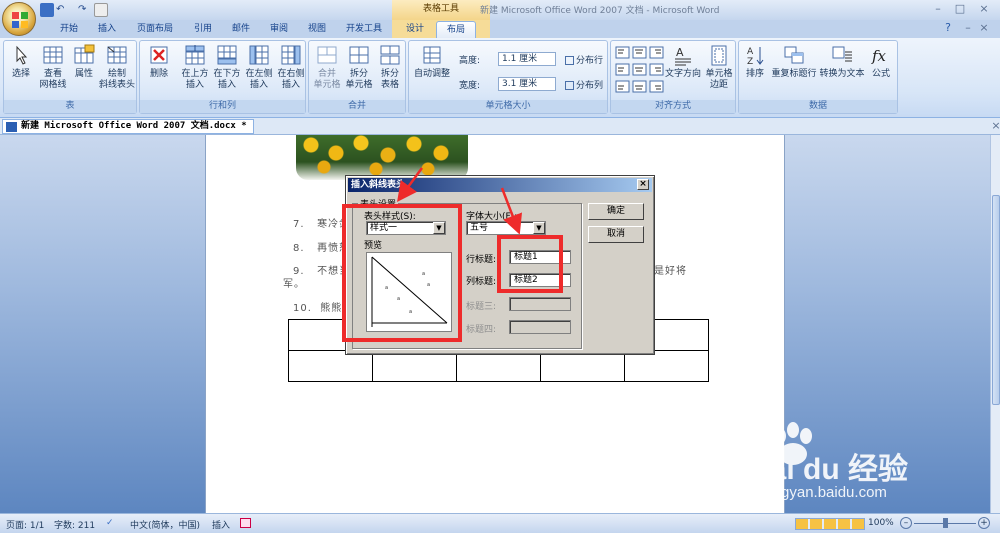 This screenshot has width=1000, height=533. Describe the element at coordinates (155, 29) in the screenshot. I see `tab-page-layout: 页面布局` at that location.